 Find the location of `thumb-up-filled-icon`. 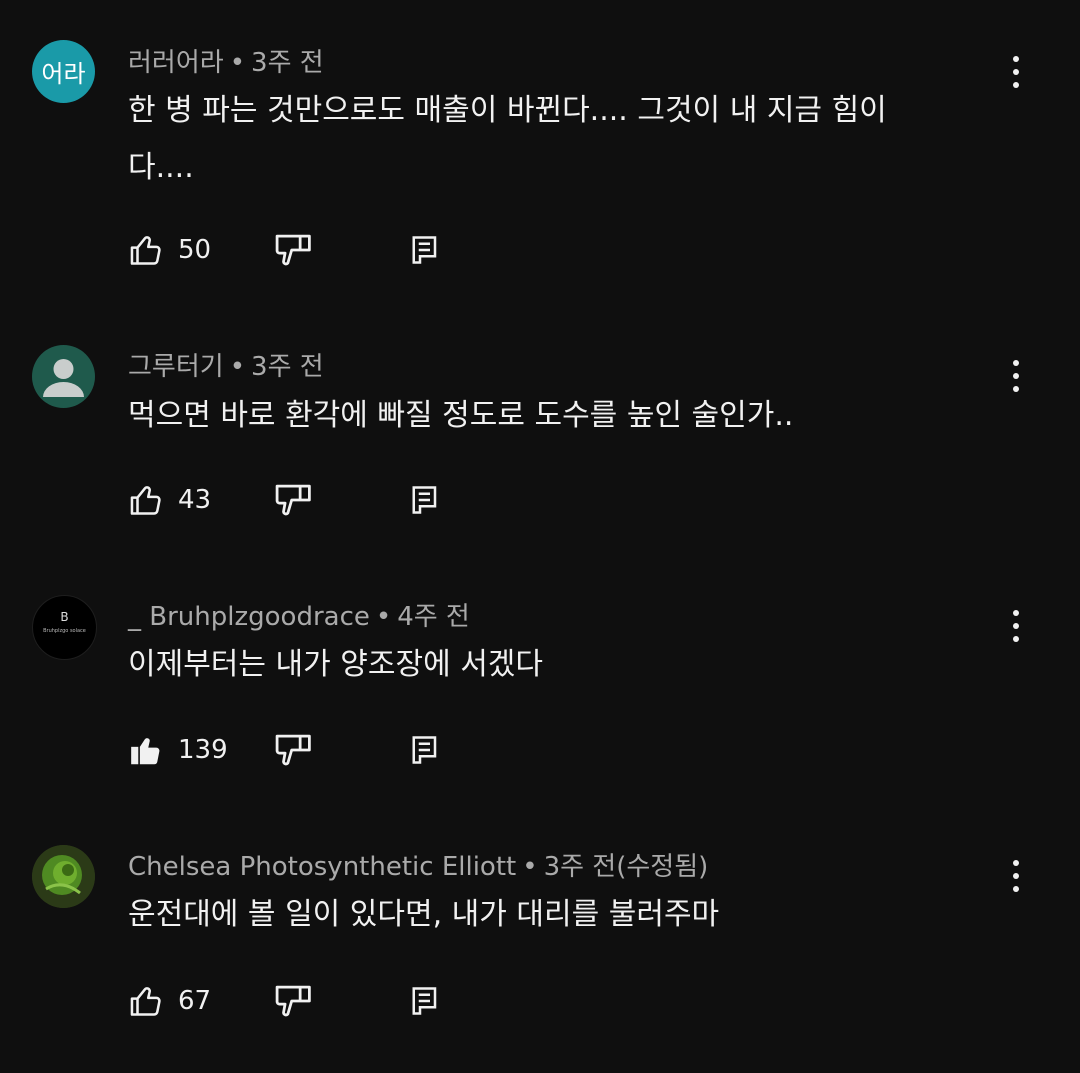

thumb-up-filled-icon is located at coordinates (145, 751).